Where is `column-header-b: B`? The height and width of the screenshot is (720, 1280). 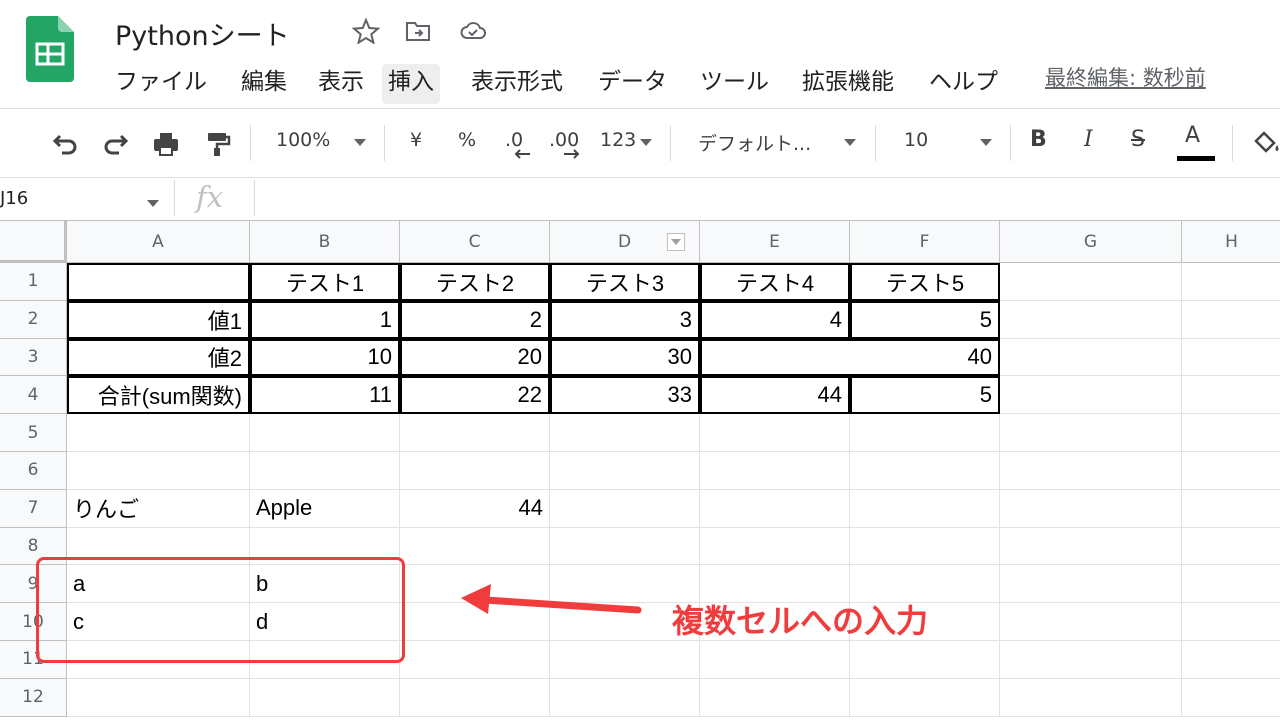 column-header-b: B is located at coordinates (325, 242).